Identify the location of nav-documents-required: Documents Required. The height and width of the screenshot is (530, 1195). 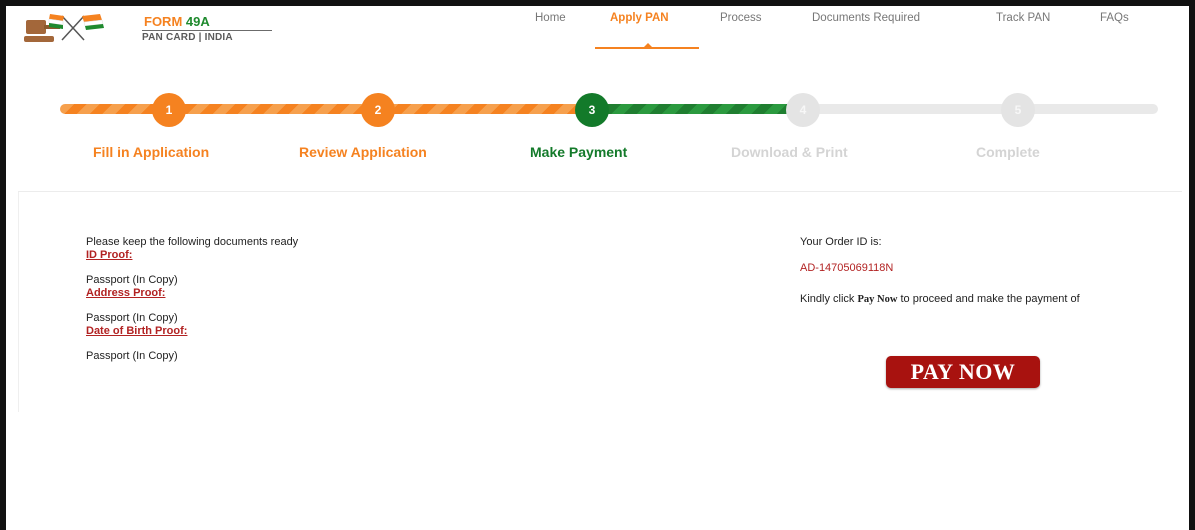
(866, 18).